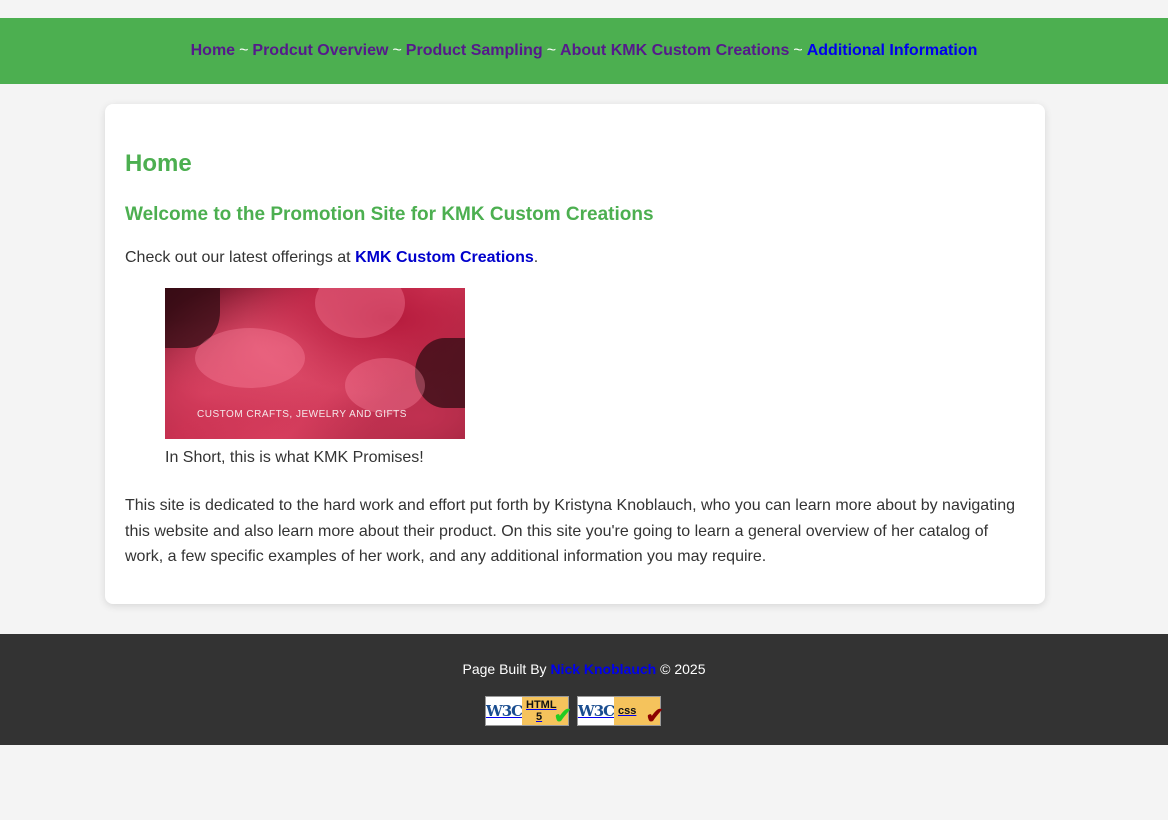 This screenshot has height=820, width=1168. Describe the element at coordinates (320, 51) in the screenshot. I see `nav-link-product-overview: Prodcut Overview` at that location.